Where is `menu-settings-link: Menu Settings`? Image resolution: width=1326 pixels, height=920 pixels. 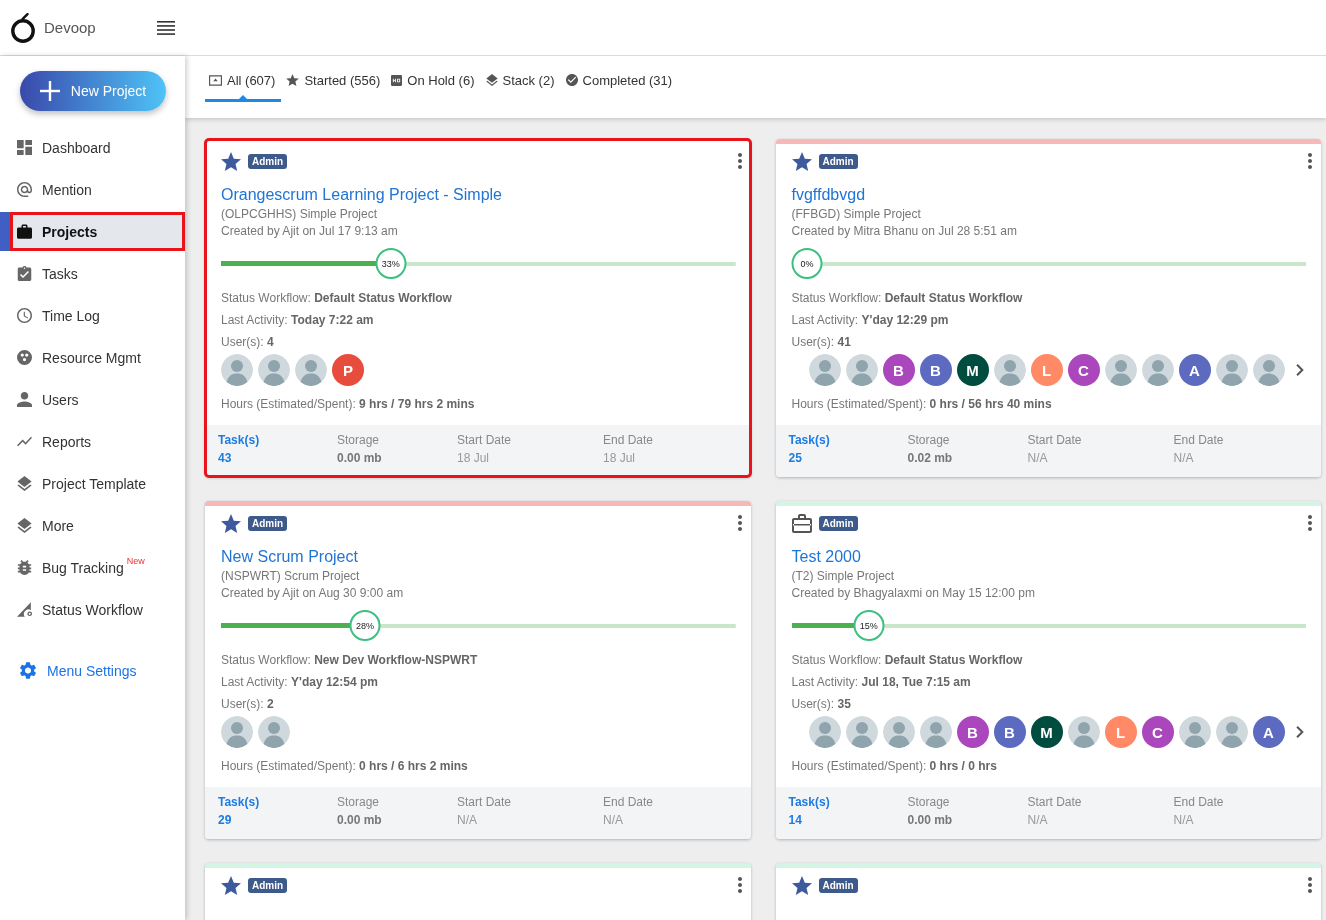 menu-settings-link: Menu Settings is located at coordinates (78, 670).